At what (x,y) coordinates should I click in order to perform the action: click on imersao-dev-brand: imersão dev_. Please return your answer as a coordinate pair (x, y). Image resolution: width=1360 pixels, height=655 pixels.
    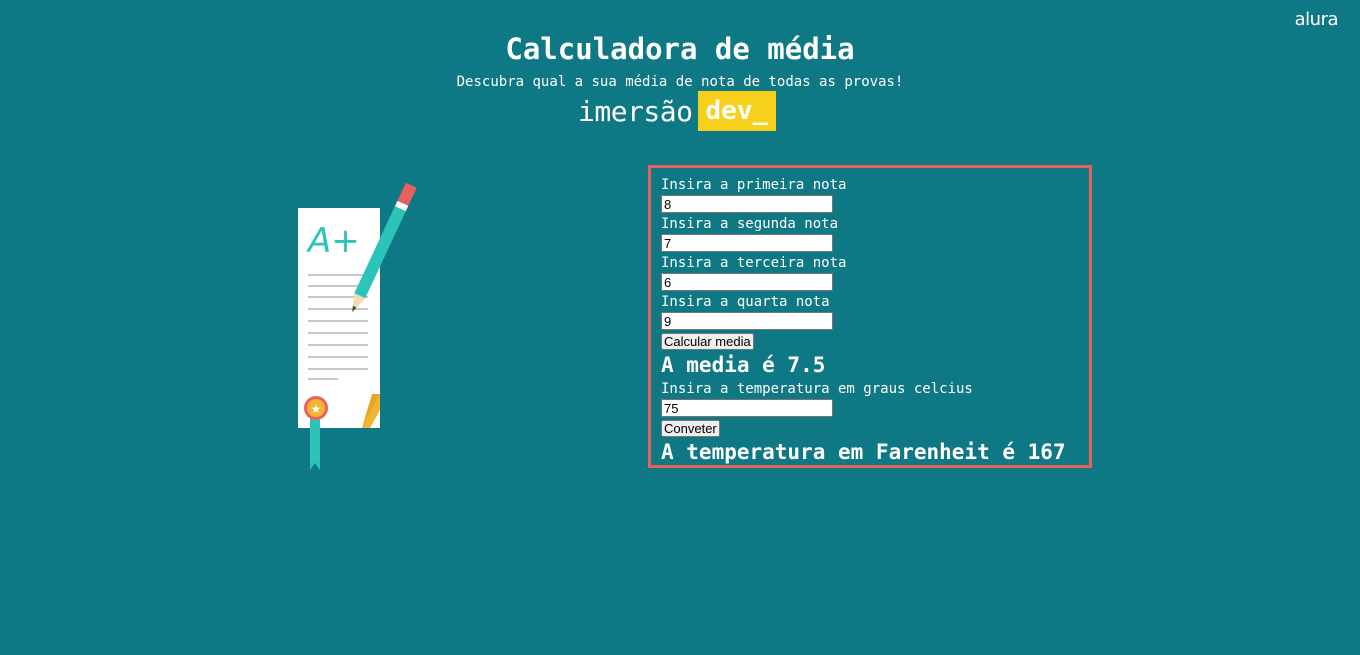
    Looking at the image, I should click on (677, 111).